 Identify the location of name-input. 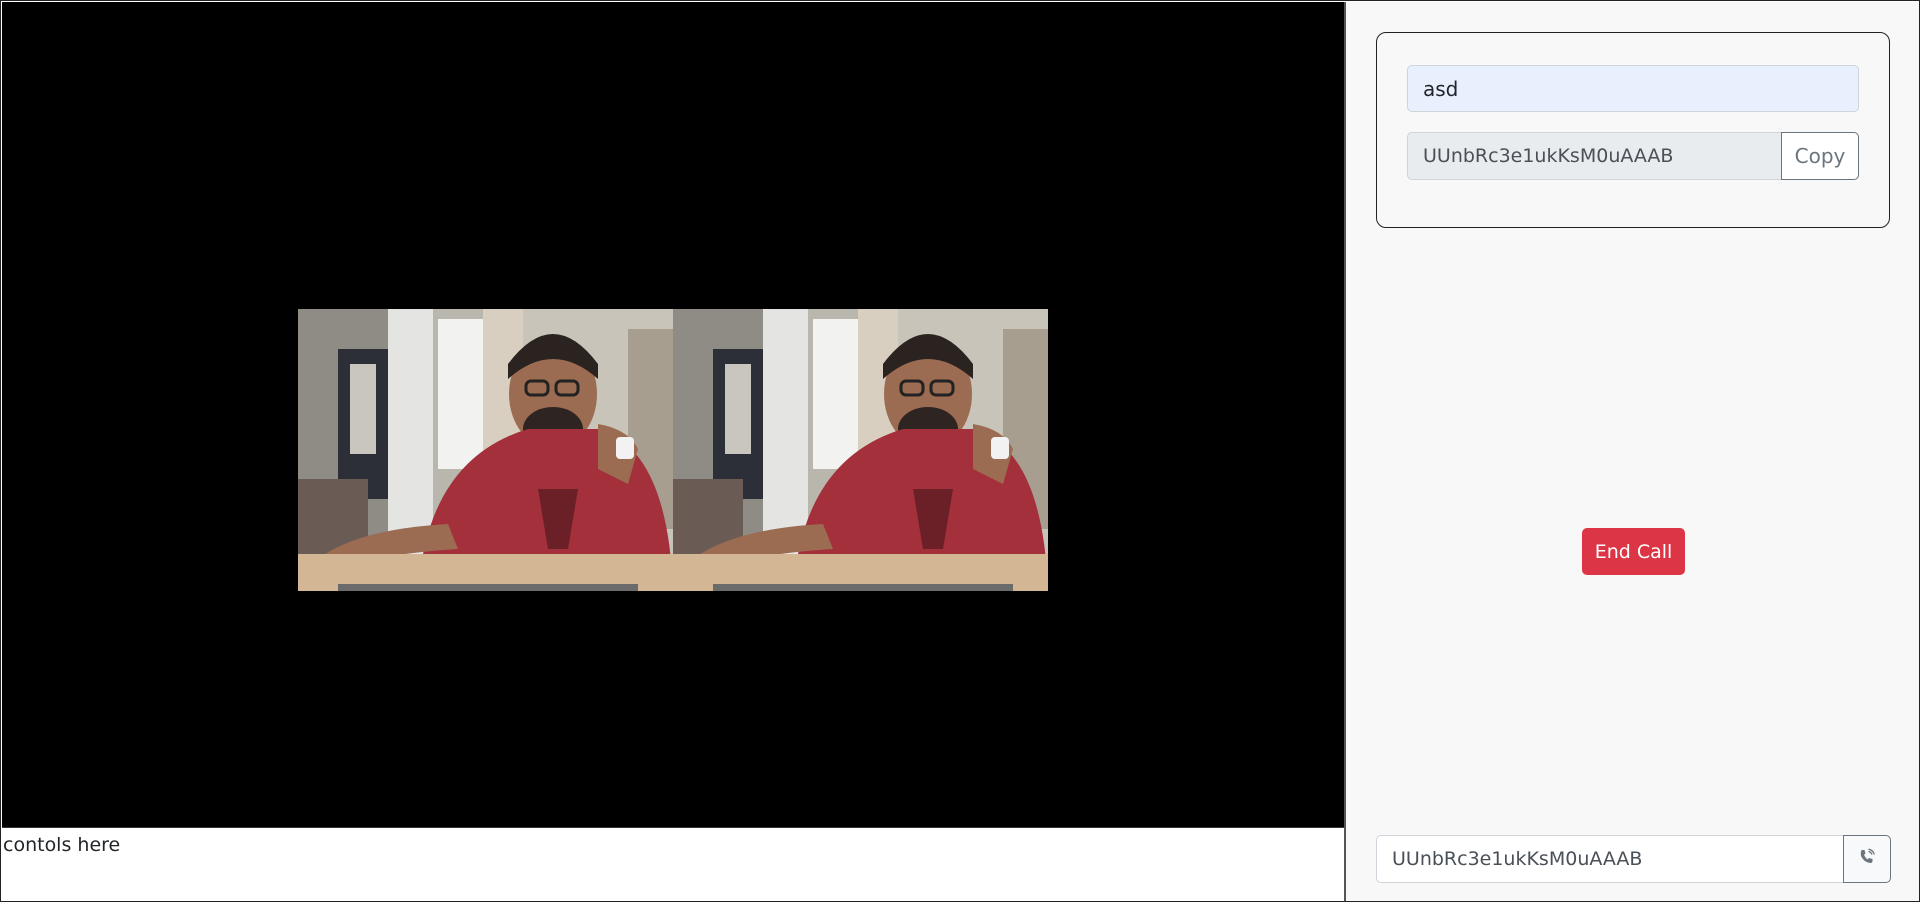
(1633, 88).